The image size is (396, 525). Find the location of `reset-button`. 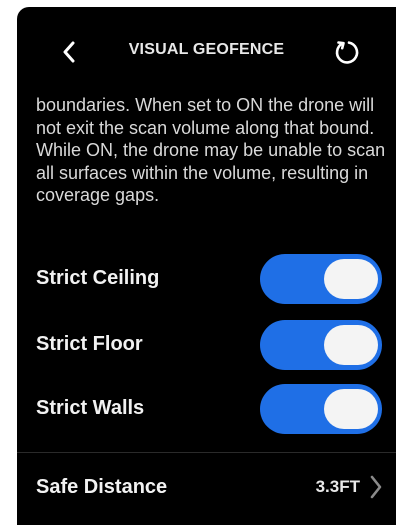

reset-button is located at coordinates (347, 52).